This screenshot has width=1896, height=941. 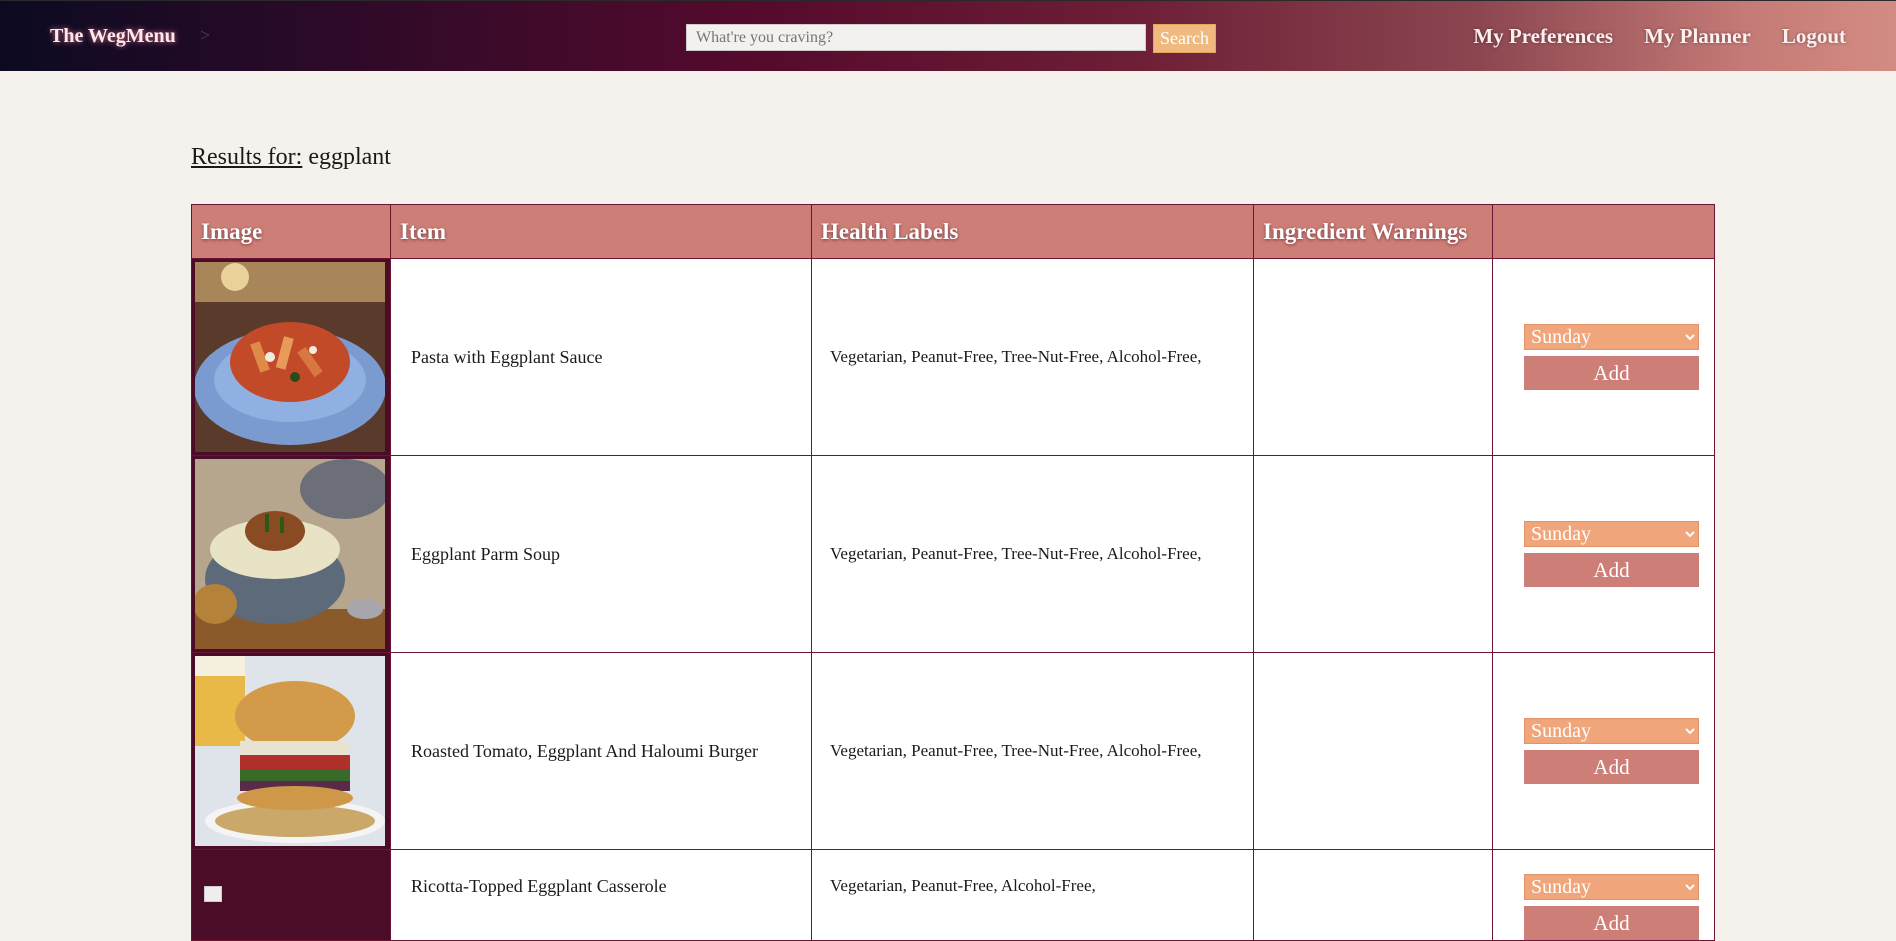 I want to click on results-label: Results for:, so click(x=247, y=157).